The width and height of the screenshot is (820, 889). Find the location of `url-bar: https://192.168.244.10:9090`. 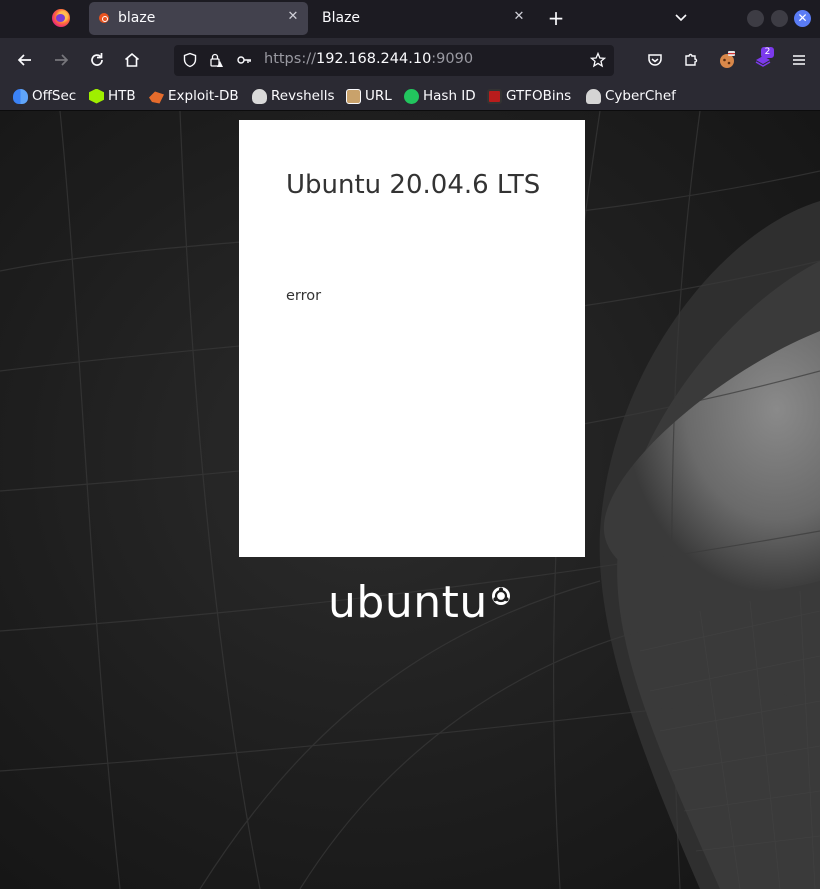

url-bar: https://192.168.244.10:9090 is located at coordinates (394, 60).